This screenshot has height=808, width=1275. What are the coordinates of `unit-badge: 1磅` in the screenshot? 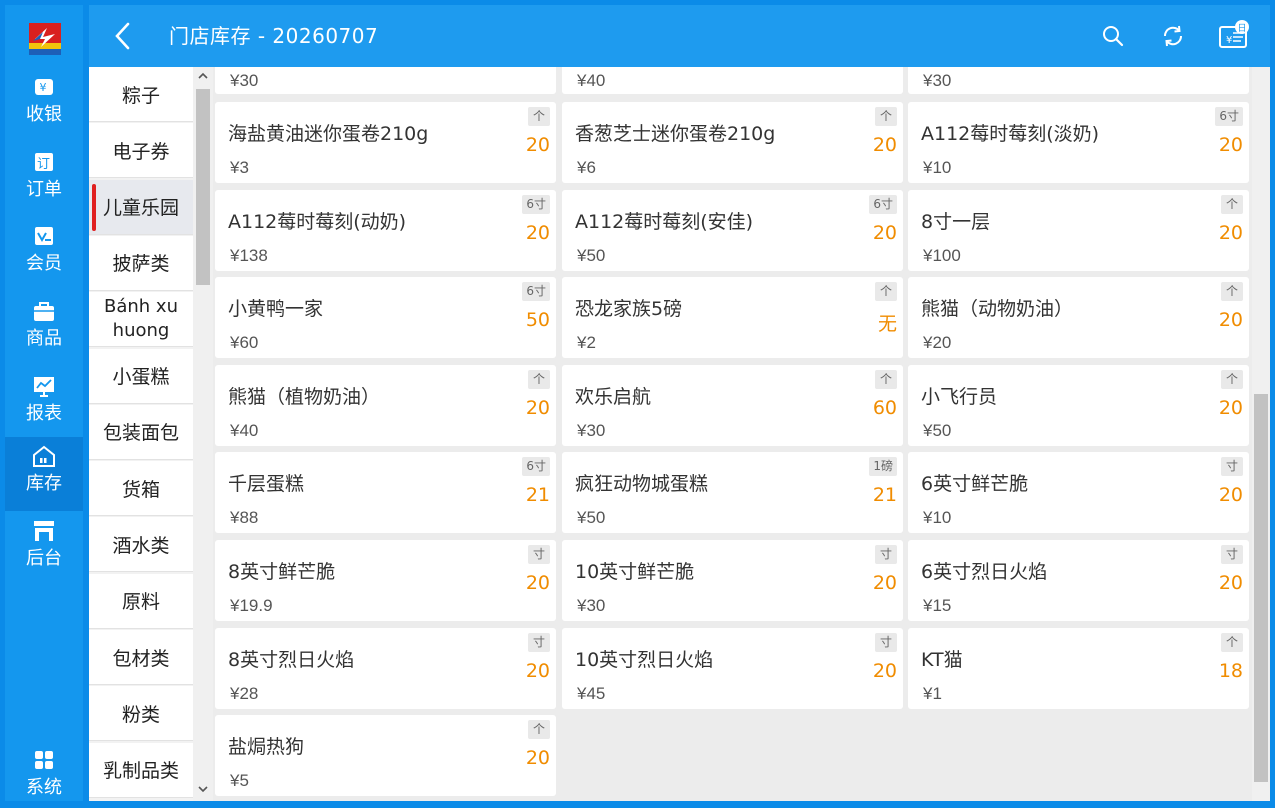 It's located at (883, 467).